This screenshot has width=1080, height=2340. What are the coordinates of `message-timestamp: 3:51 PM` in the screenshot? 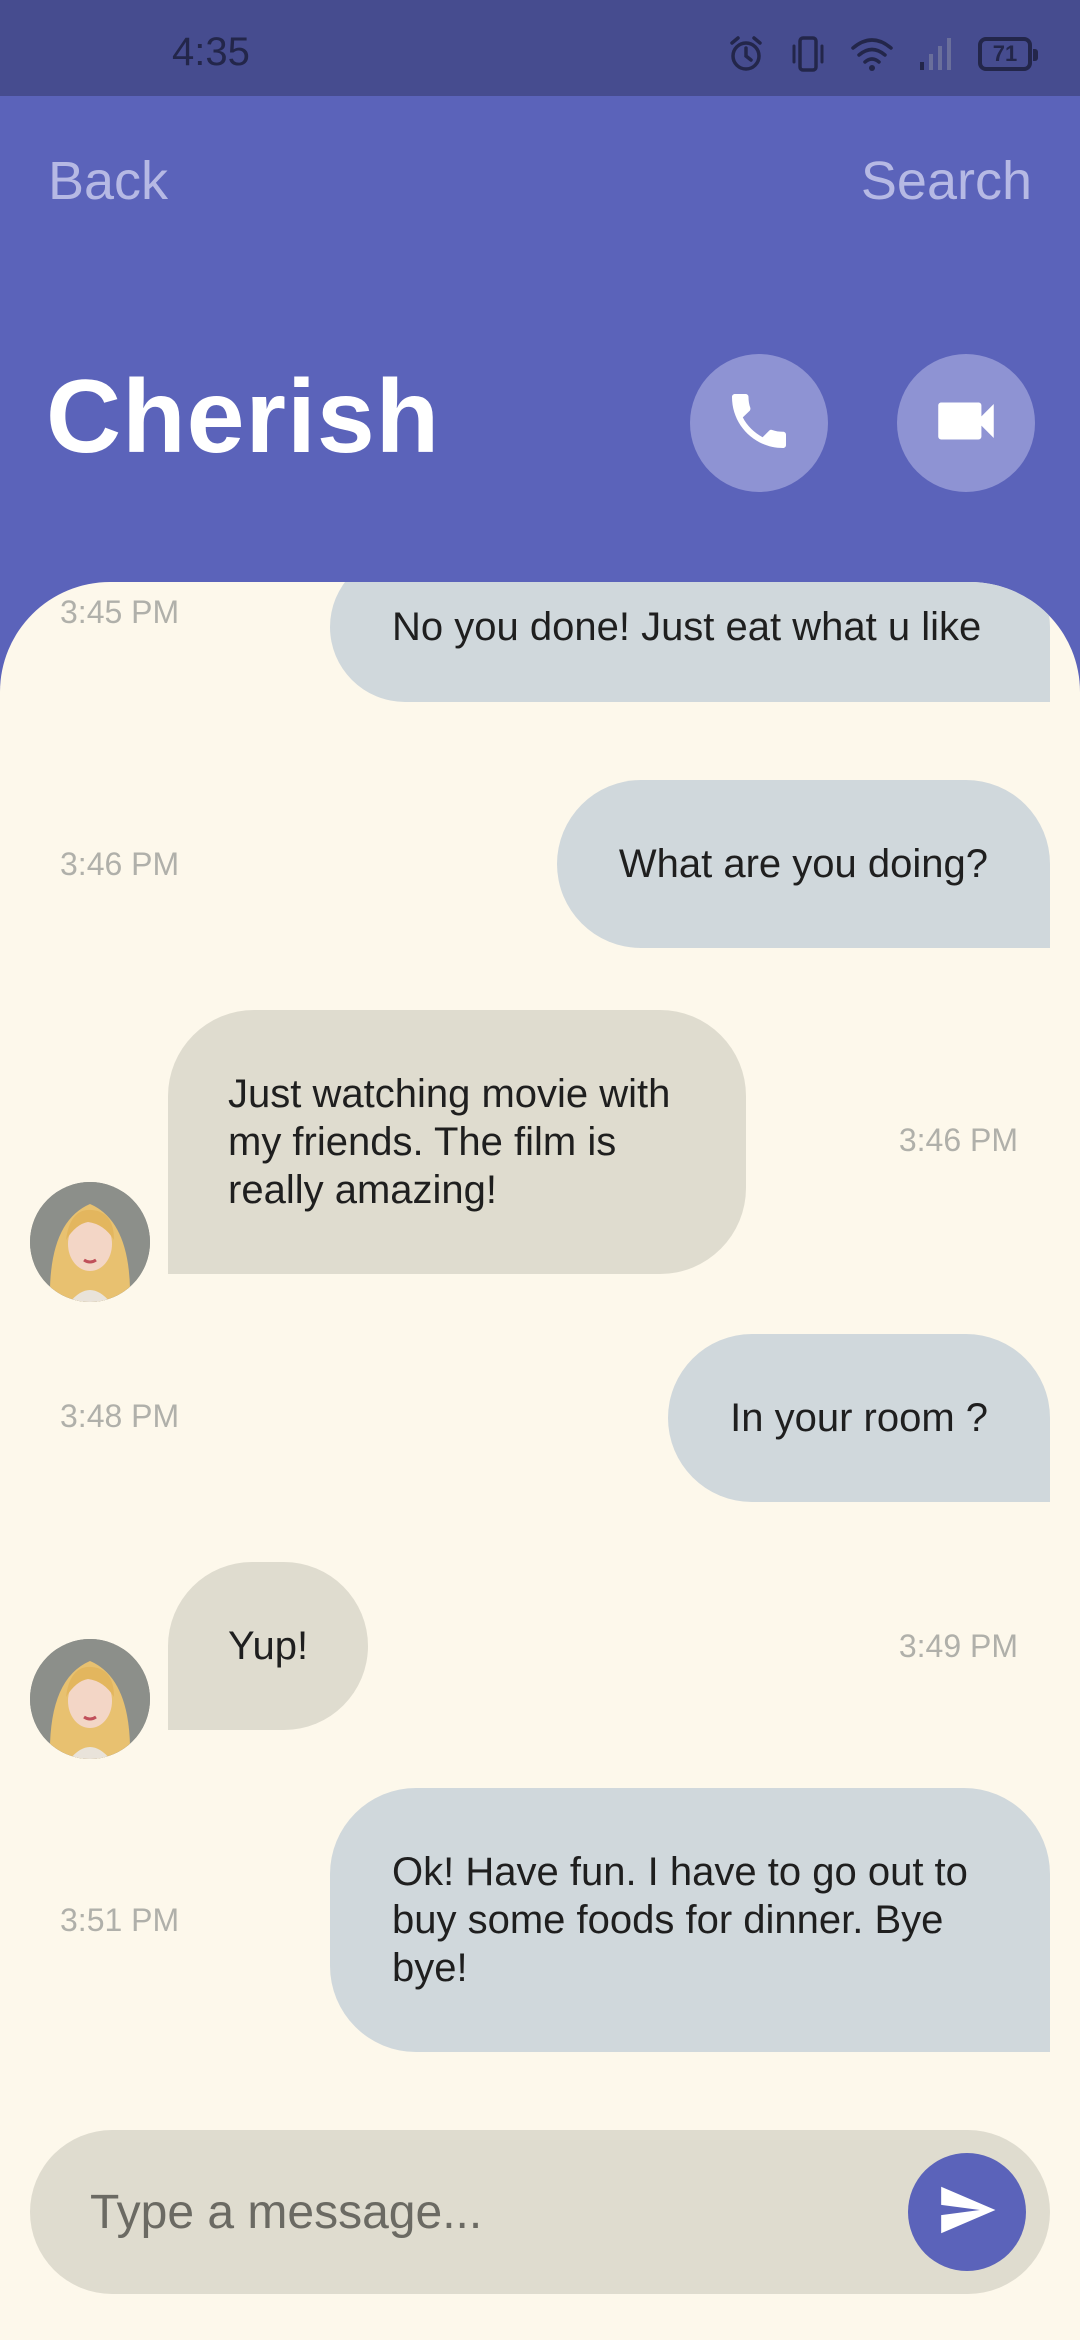 It's located at (120, 1920).